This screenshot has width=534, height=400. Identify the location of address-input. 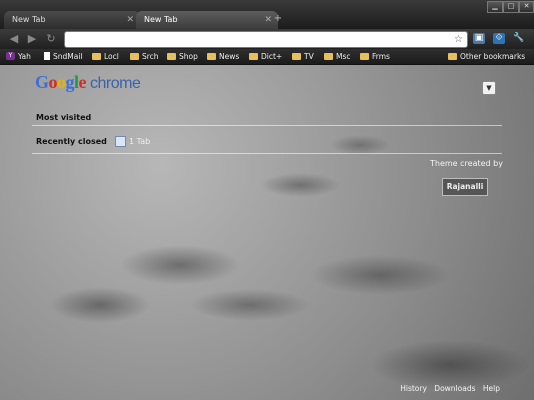
(259, 39).